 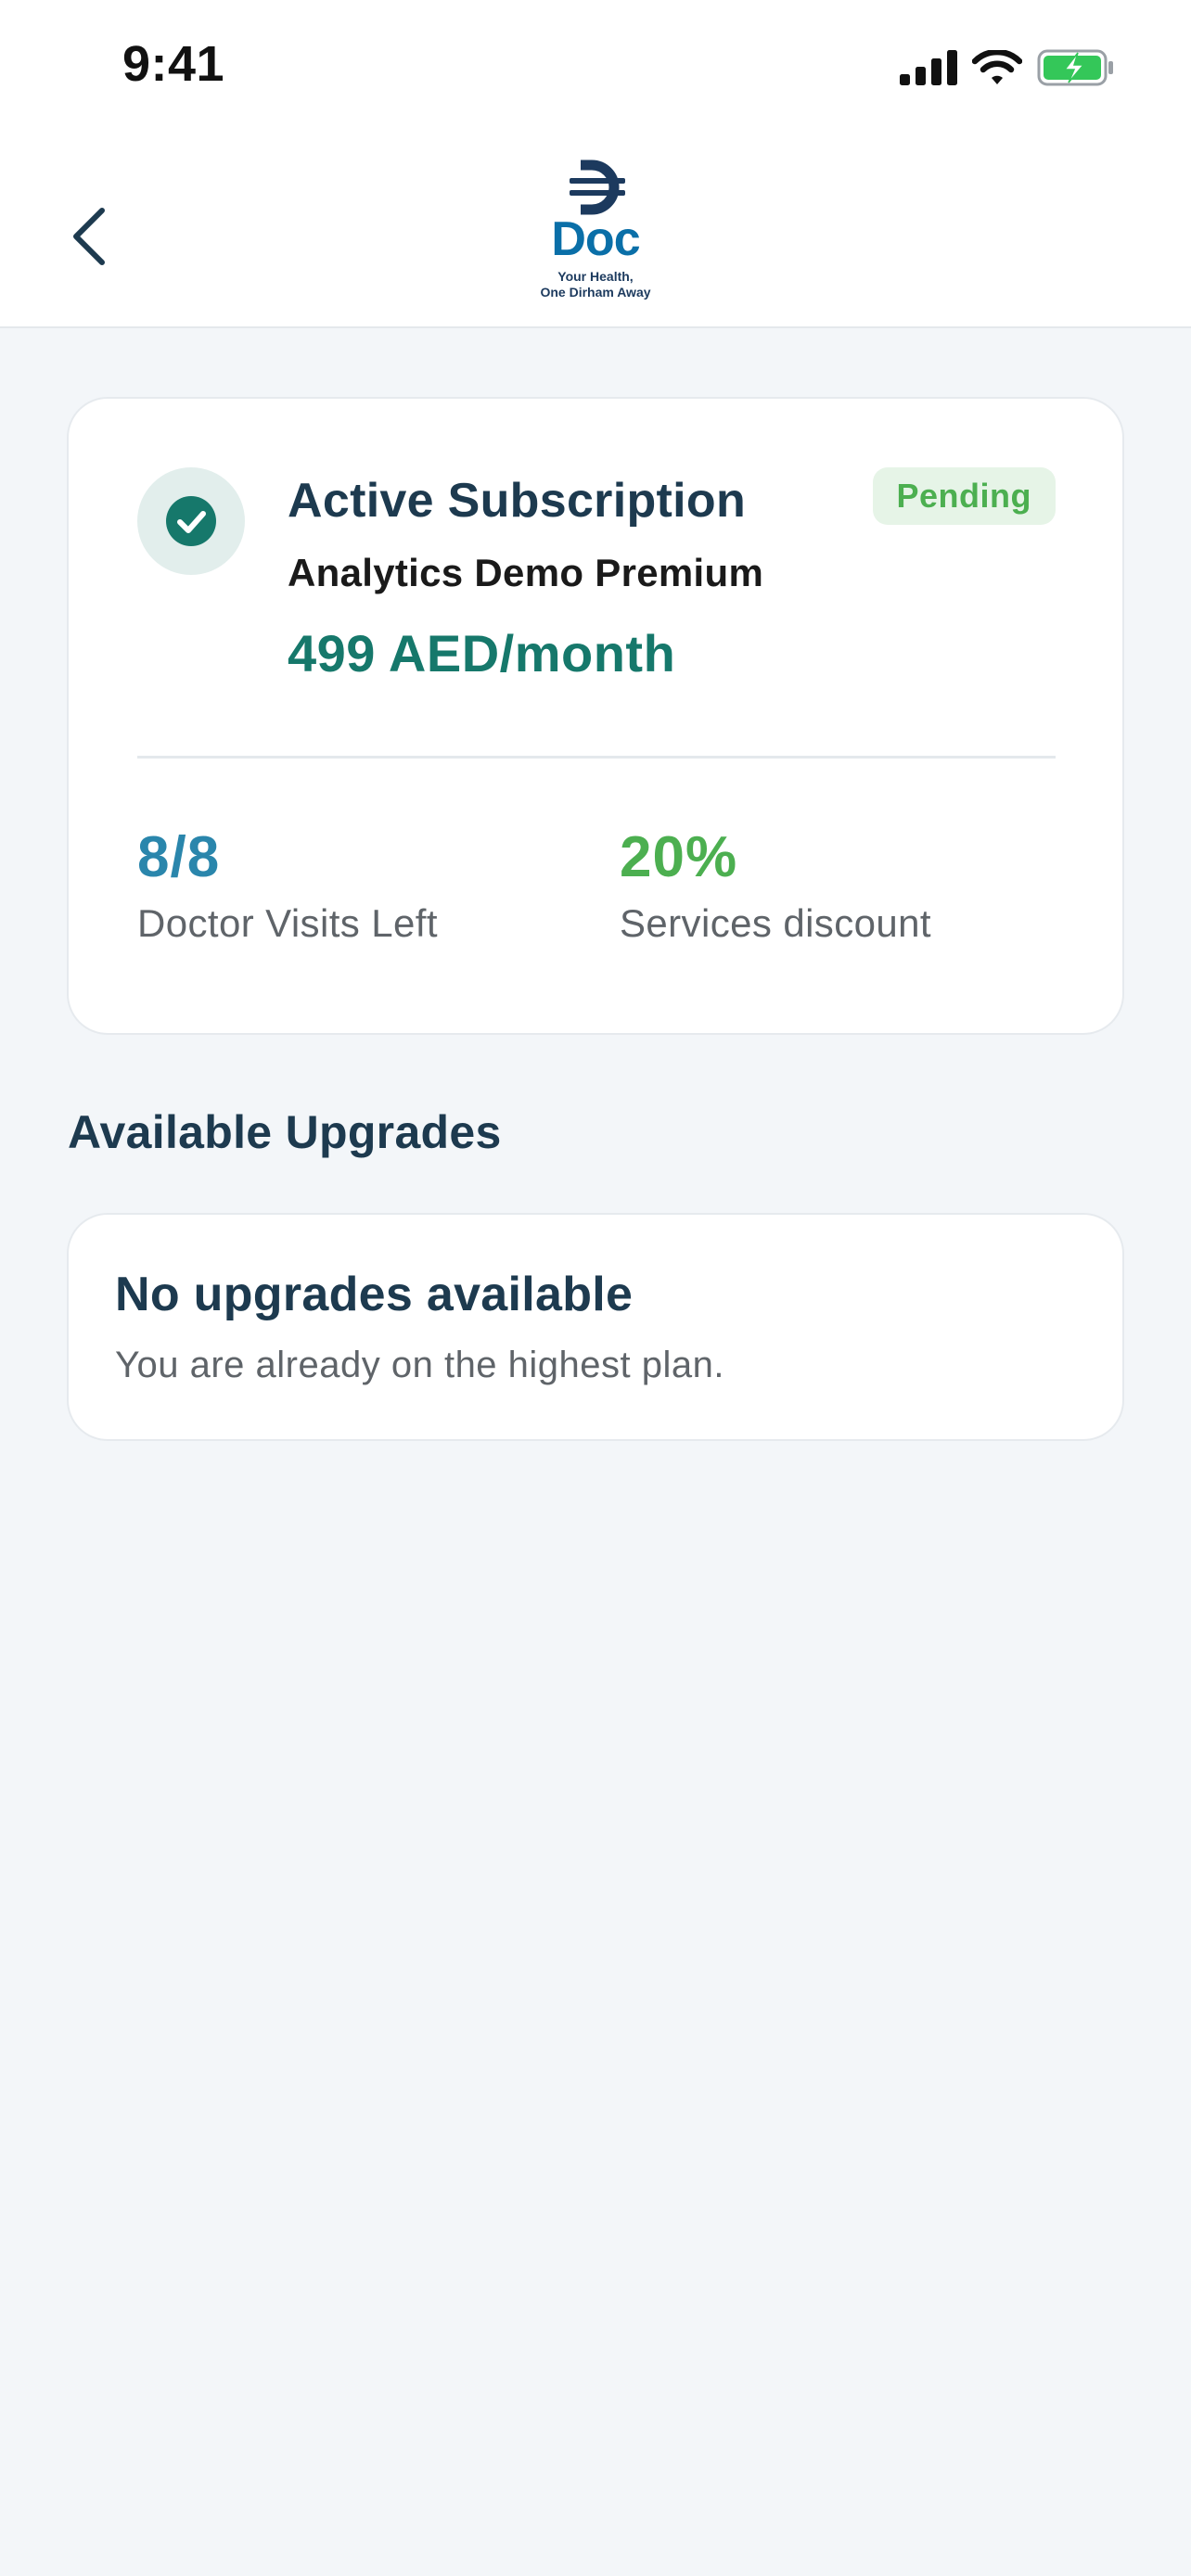 I want to click on back-button, so click(x=89, y=237).